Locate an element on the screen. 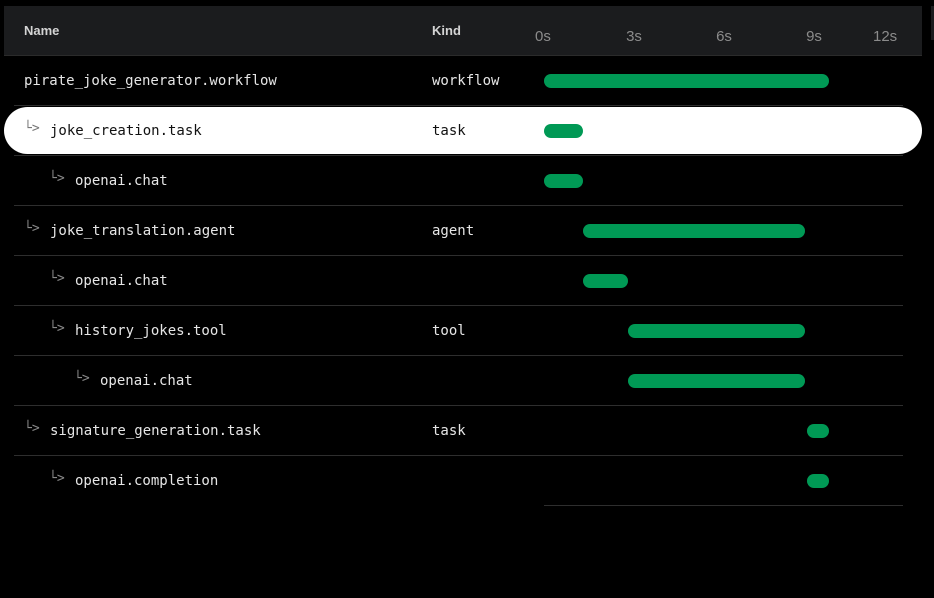 The height and width of the screenshot is (598, 934). timeline-tick: 3s is located at coordinates (634, 36).